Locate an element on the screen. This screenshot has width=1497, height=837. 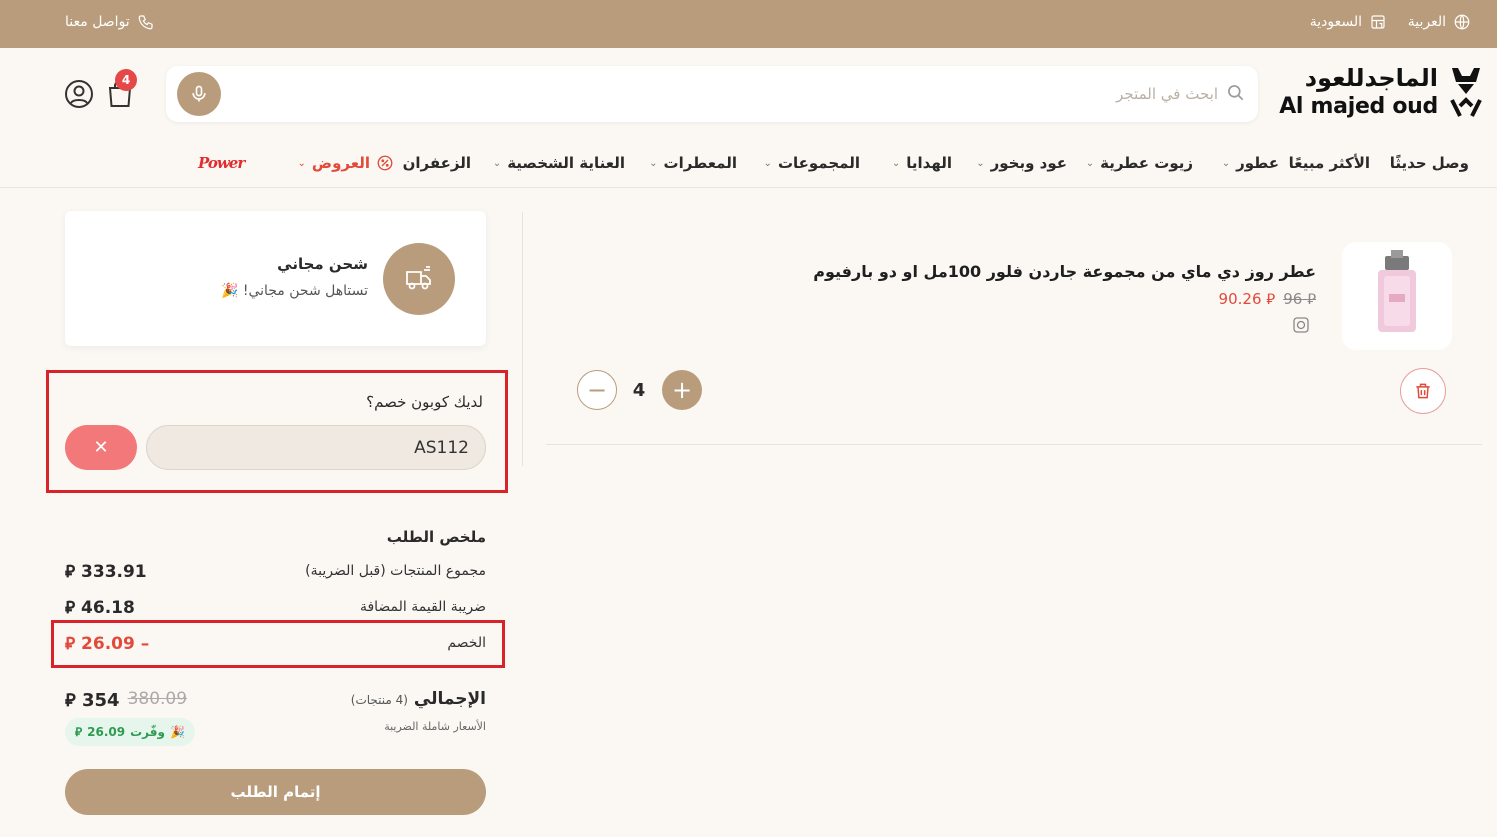
country-label: السعودية is located at coordinates (1335, 22).